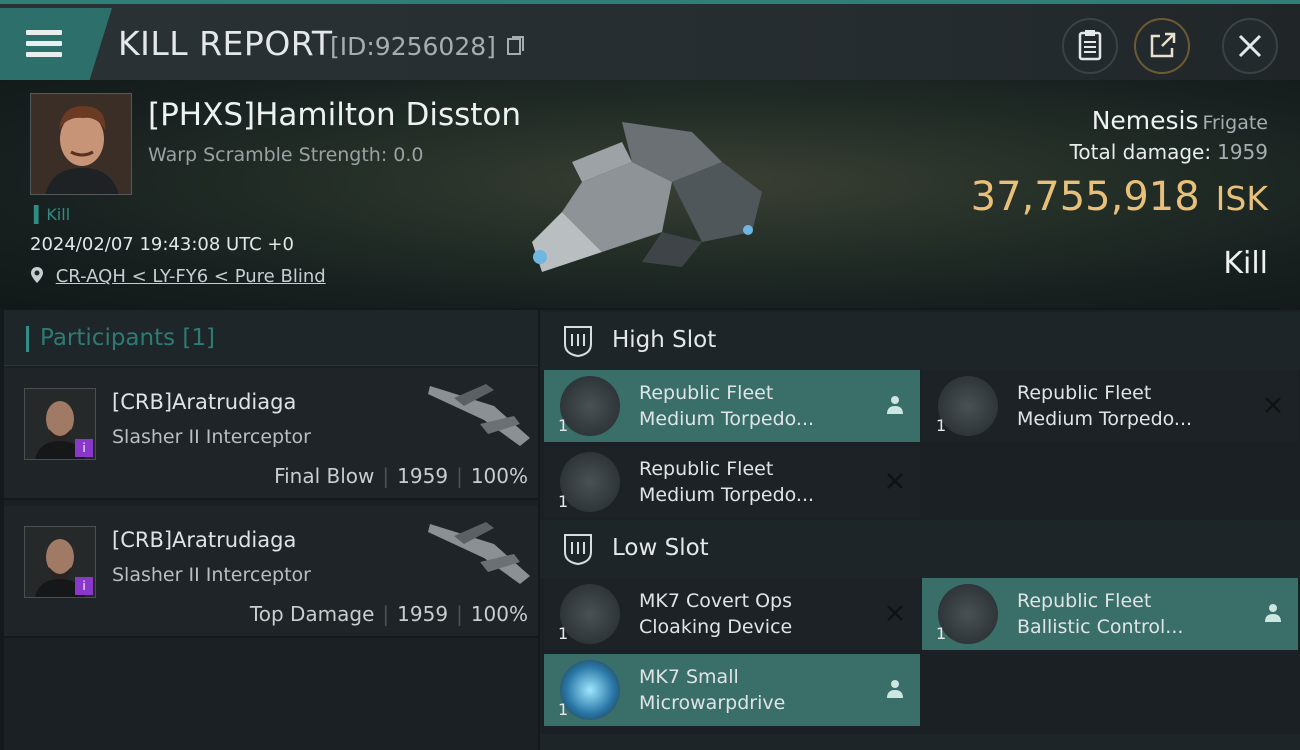  I want to click on report-id: [ID:9256028], so click(428, 46).